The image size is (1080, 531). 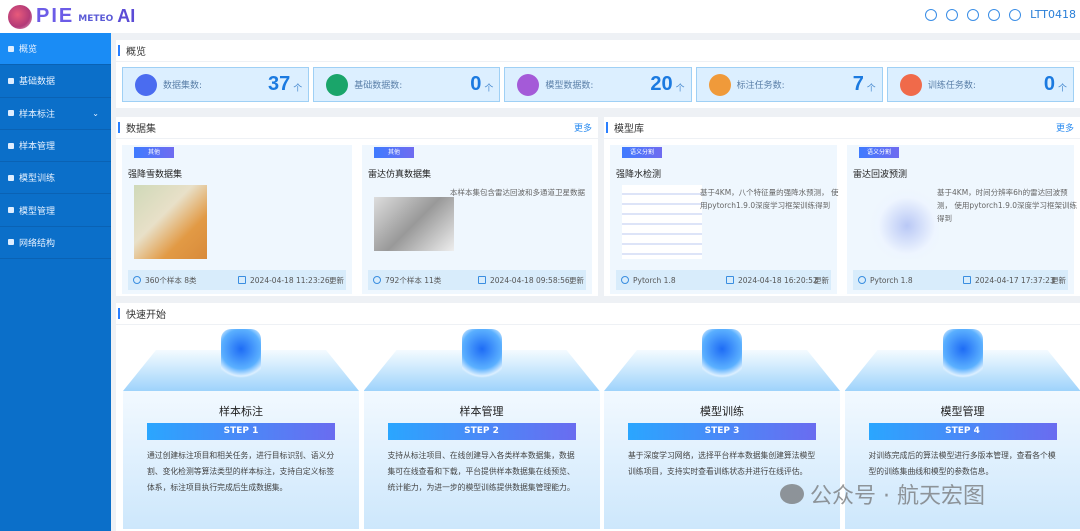 I want to click on sidebar-item-label: 网络结构, so click(x=37, y=243).